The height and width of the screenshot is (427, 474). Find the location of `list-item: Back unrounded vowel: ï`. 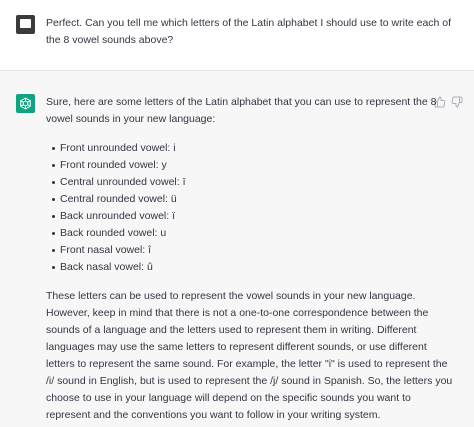

list-item: Back unrounded vowel: ï is located at coordinates (251, 216).